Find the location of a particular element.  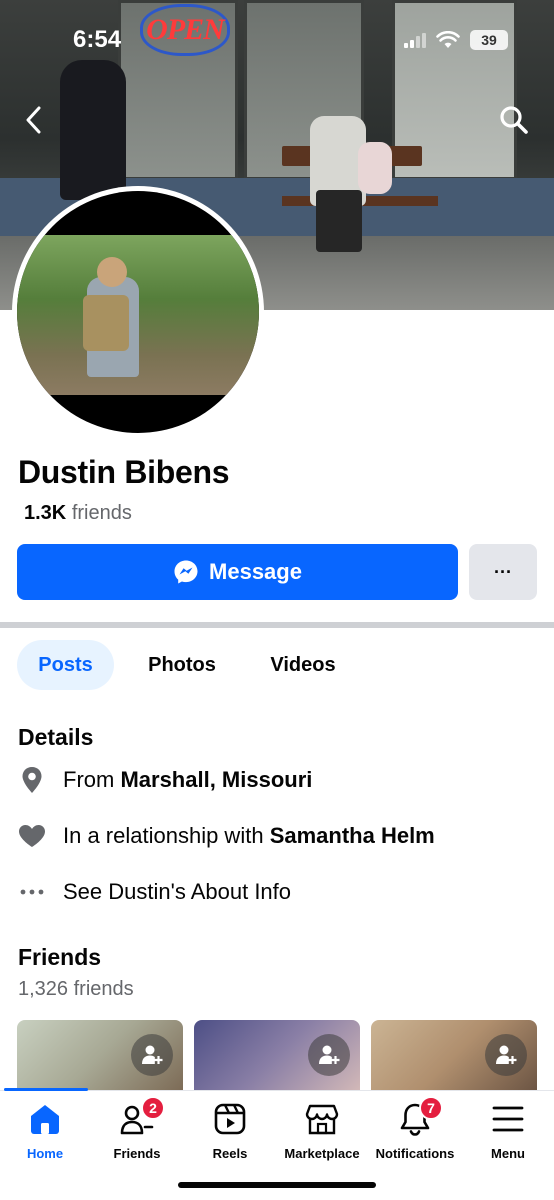

nav-marketplace-label: Marketplace is located at coordinates (322, 1153).